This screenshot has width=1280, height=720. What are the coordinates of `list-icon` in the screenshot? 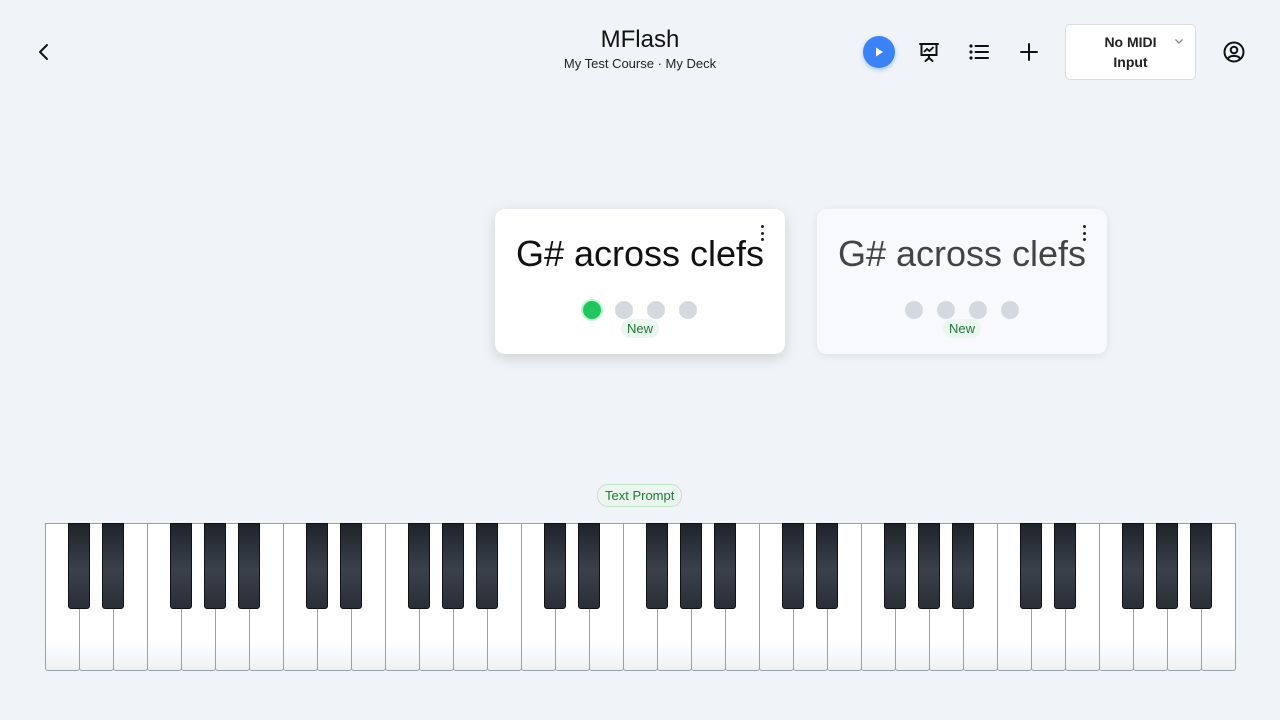 It's located at (979, 52).